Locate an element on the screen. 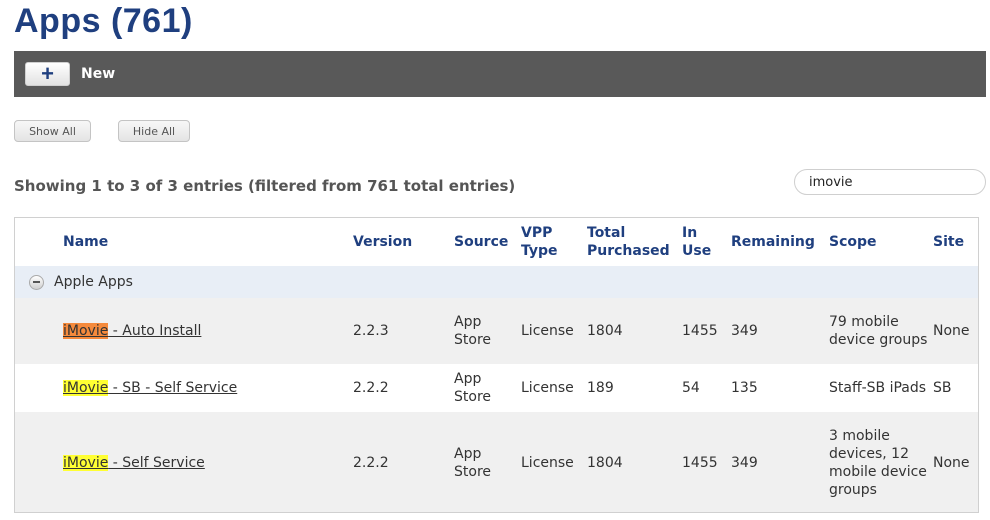  app-link: iMovie - Self Service is located at coordinates (134, 463).